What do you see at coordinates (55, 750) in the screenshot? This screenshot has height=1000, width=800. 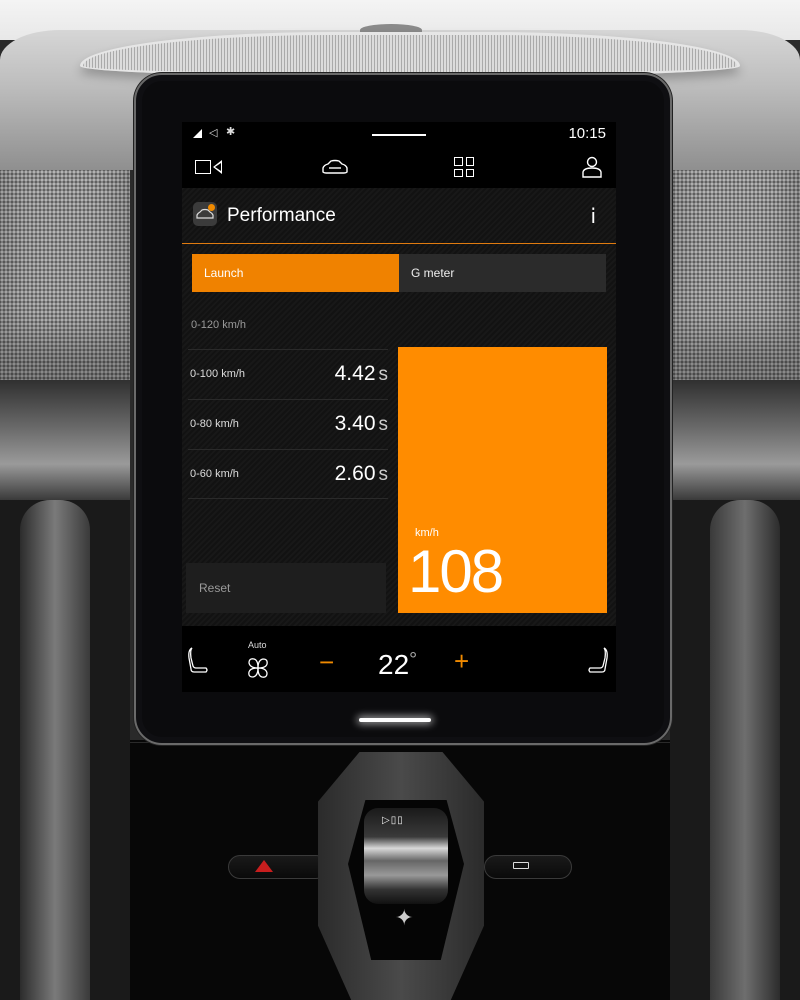 I see `knee-pad-left` at bounding box center [55, 750].